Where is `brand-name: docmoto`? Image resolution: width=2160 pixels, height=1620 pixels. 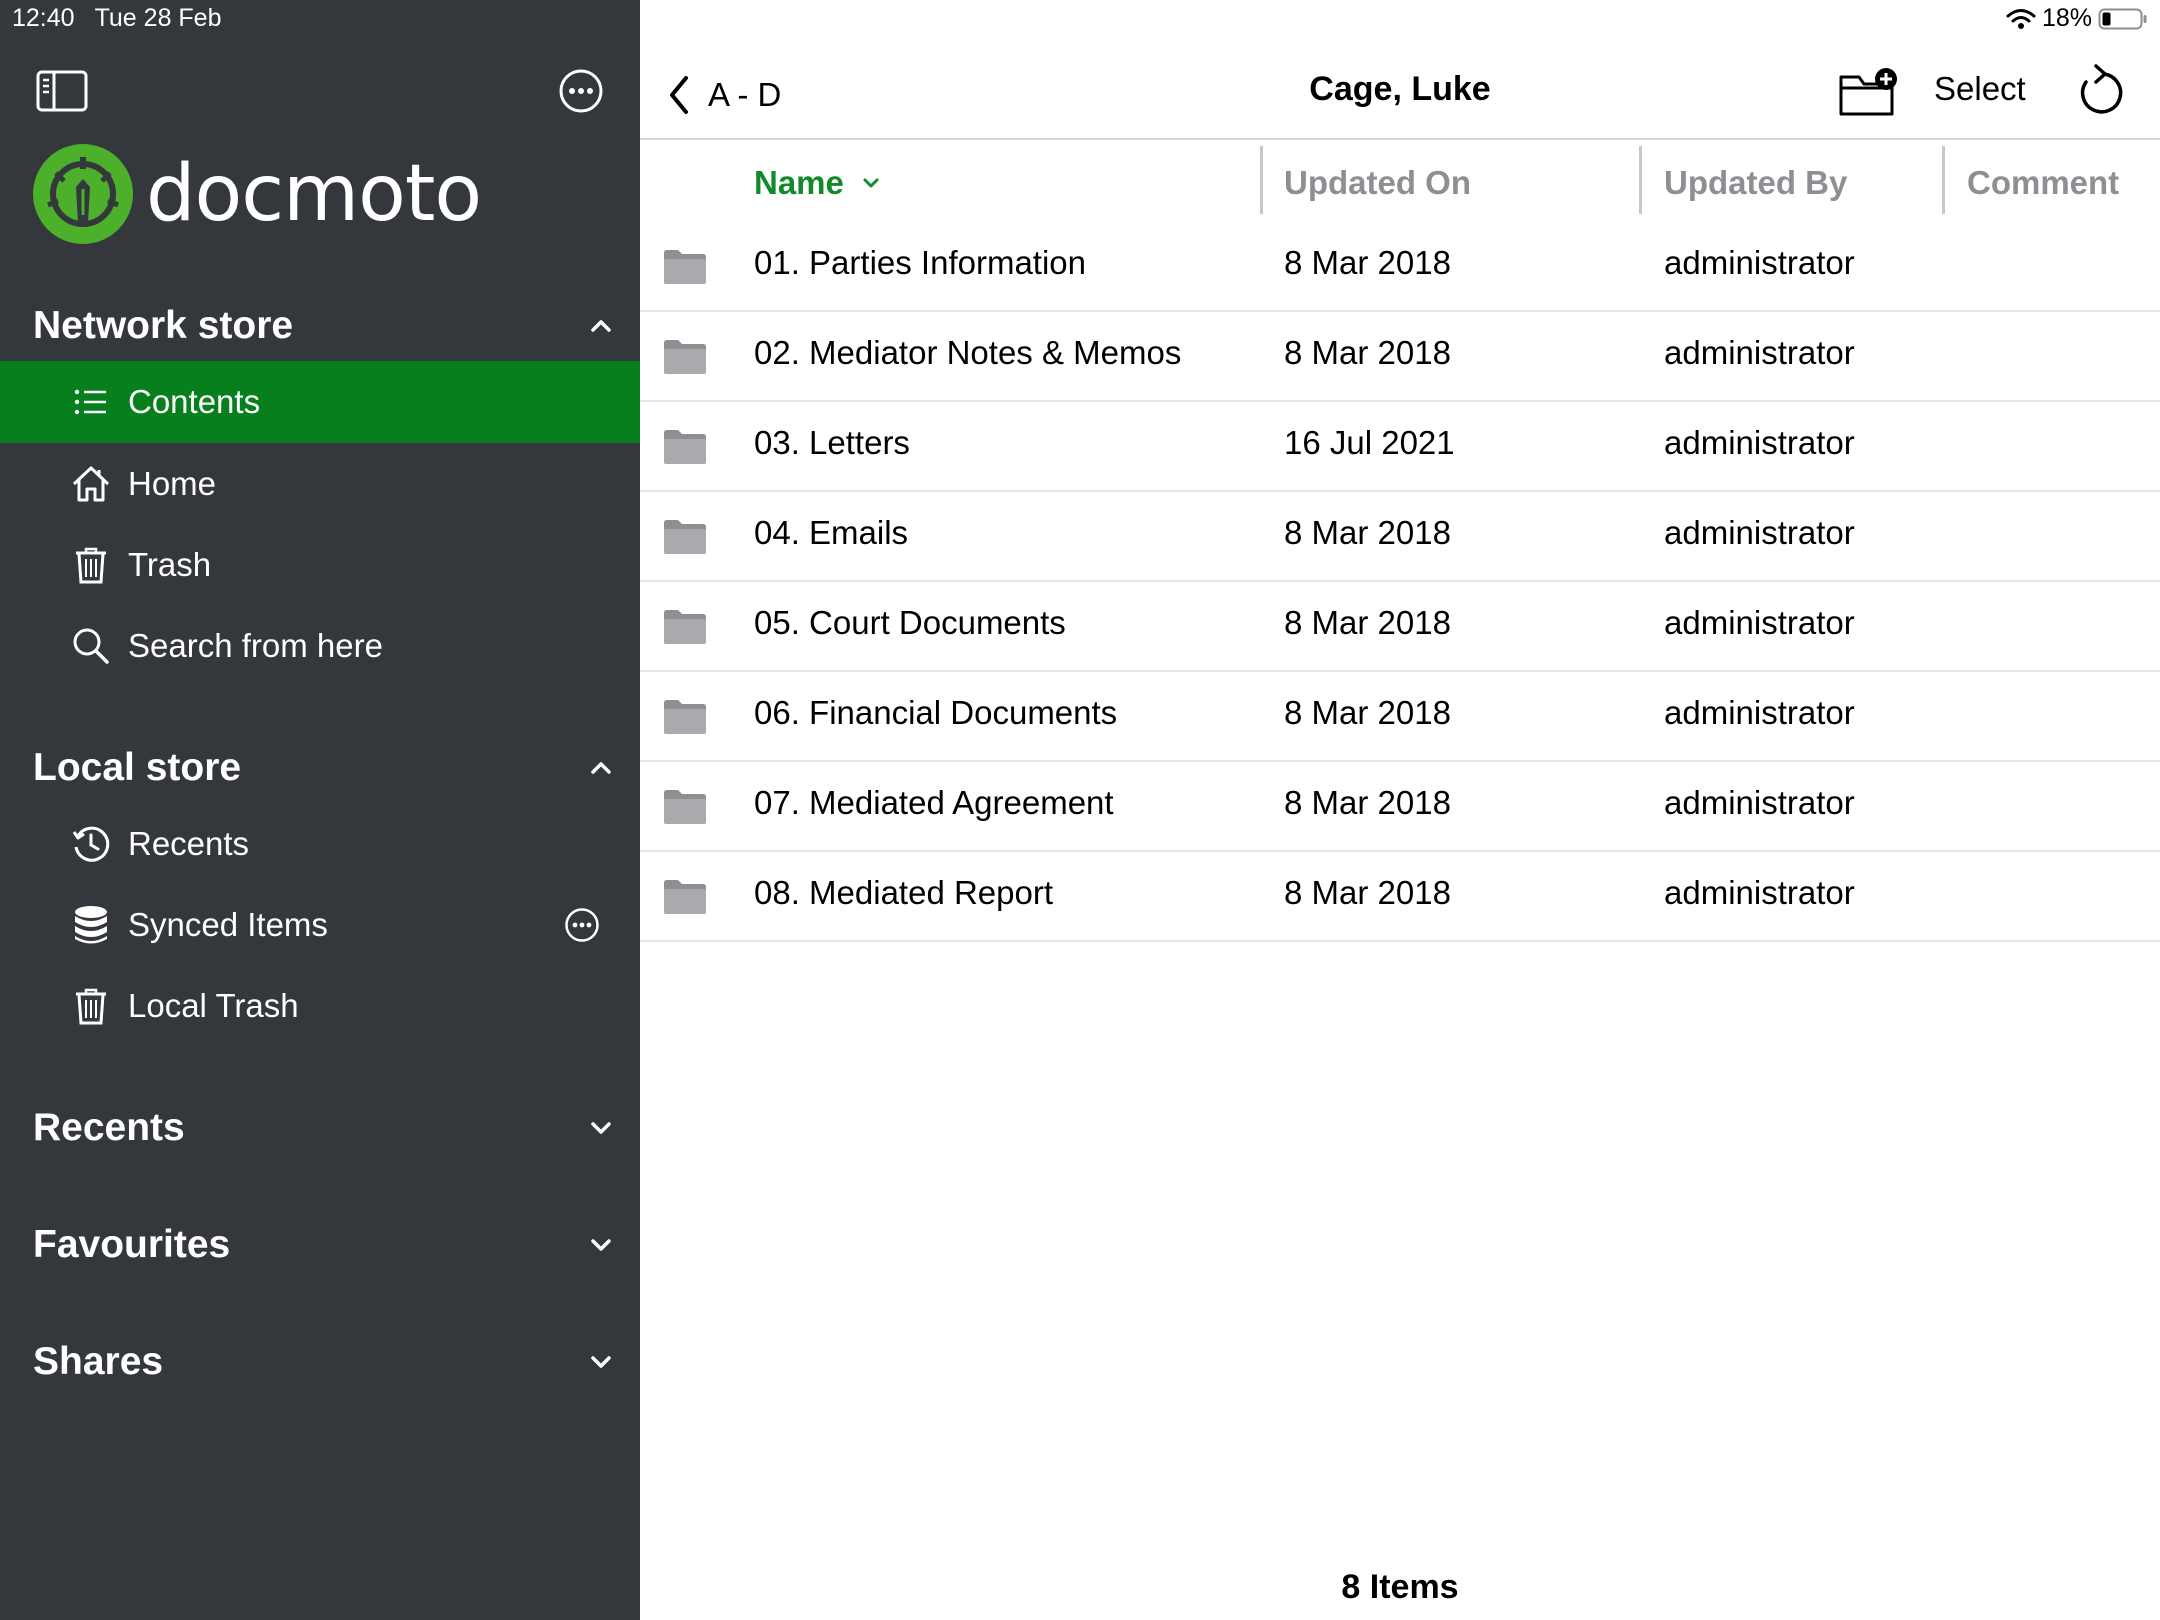 brand-name: docmoto is located at coordinates (314, 194).